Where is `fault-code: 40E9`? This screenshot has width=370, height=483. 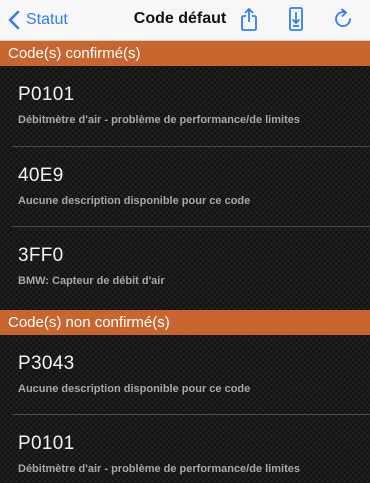 fault-code: 40E9 is located at coordinates (41, 175).